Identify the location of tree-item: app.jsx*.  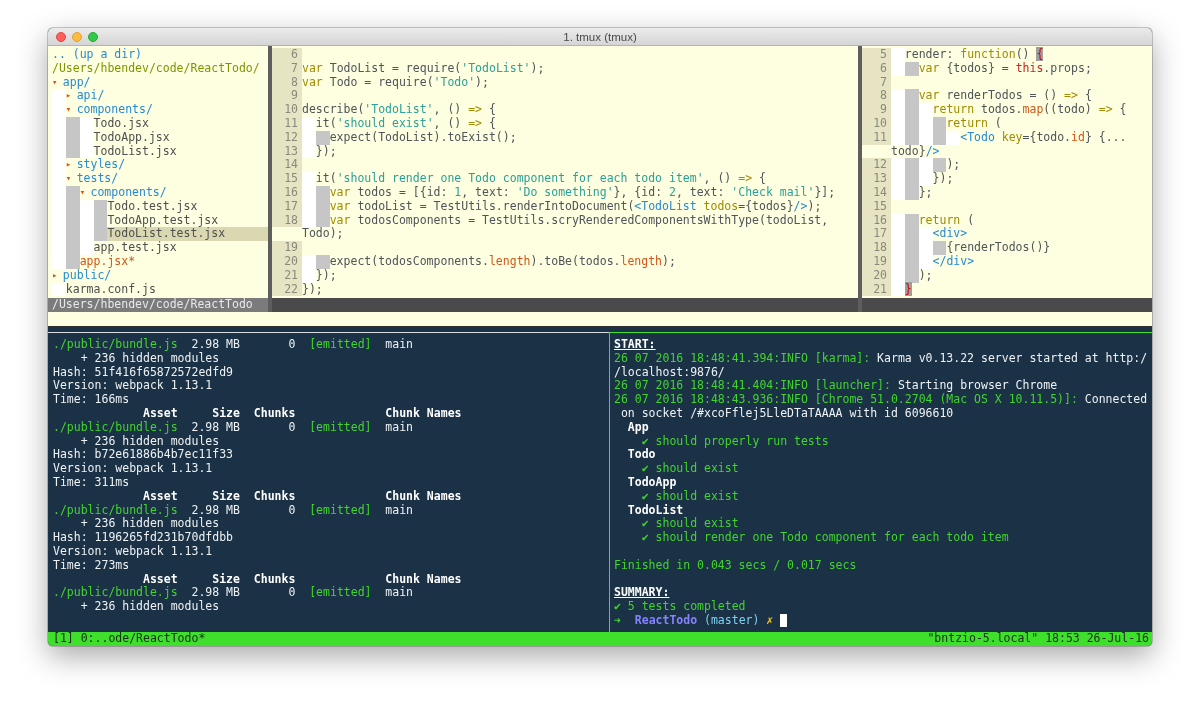
(107, 261).